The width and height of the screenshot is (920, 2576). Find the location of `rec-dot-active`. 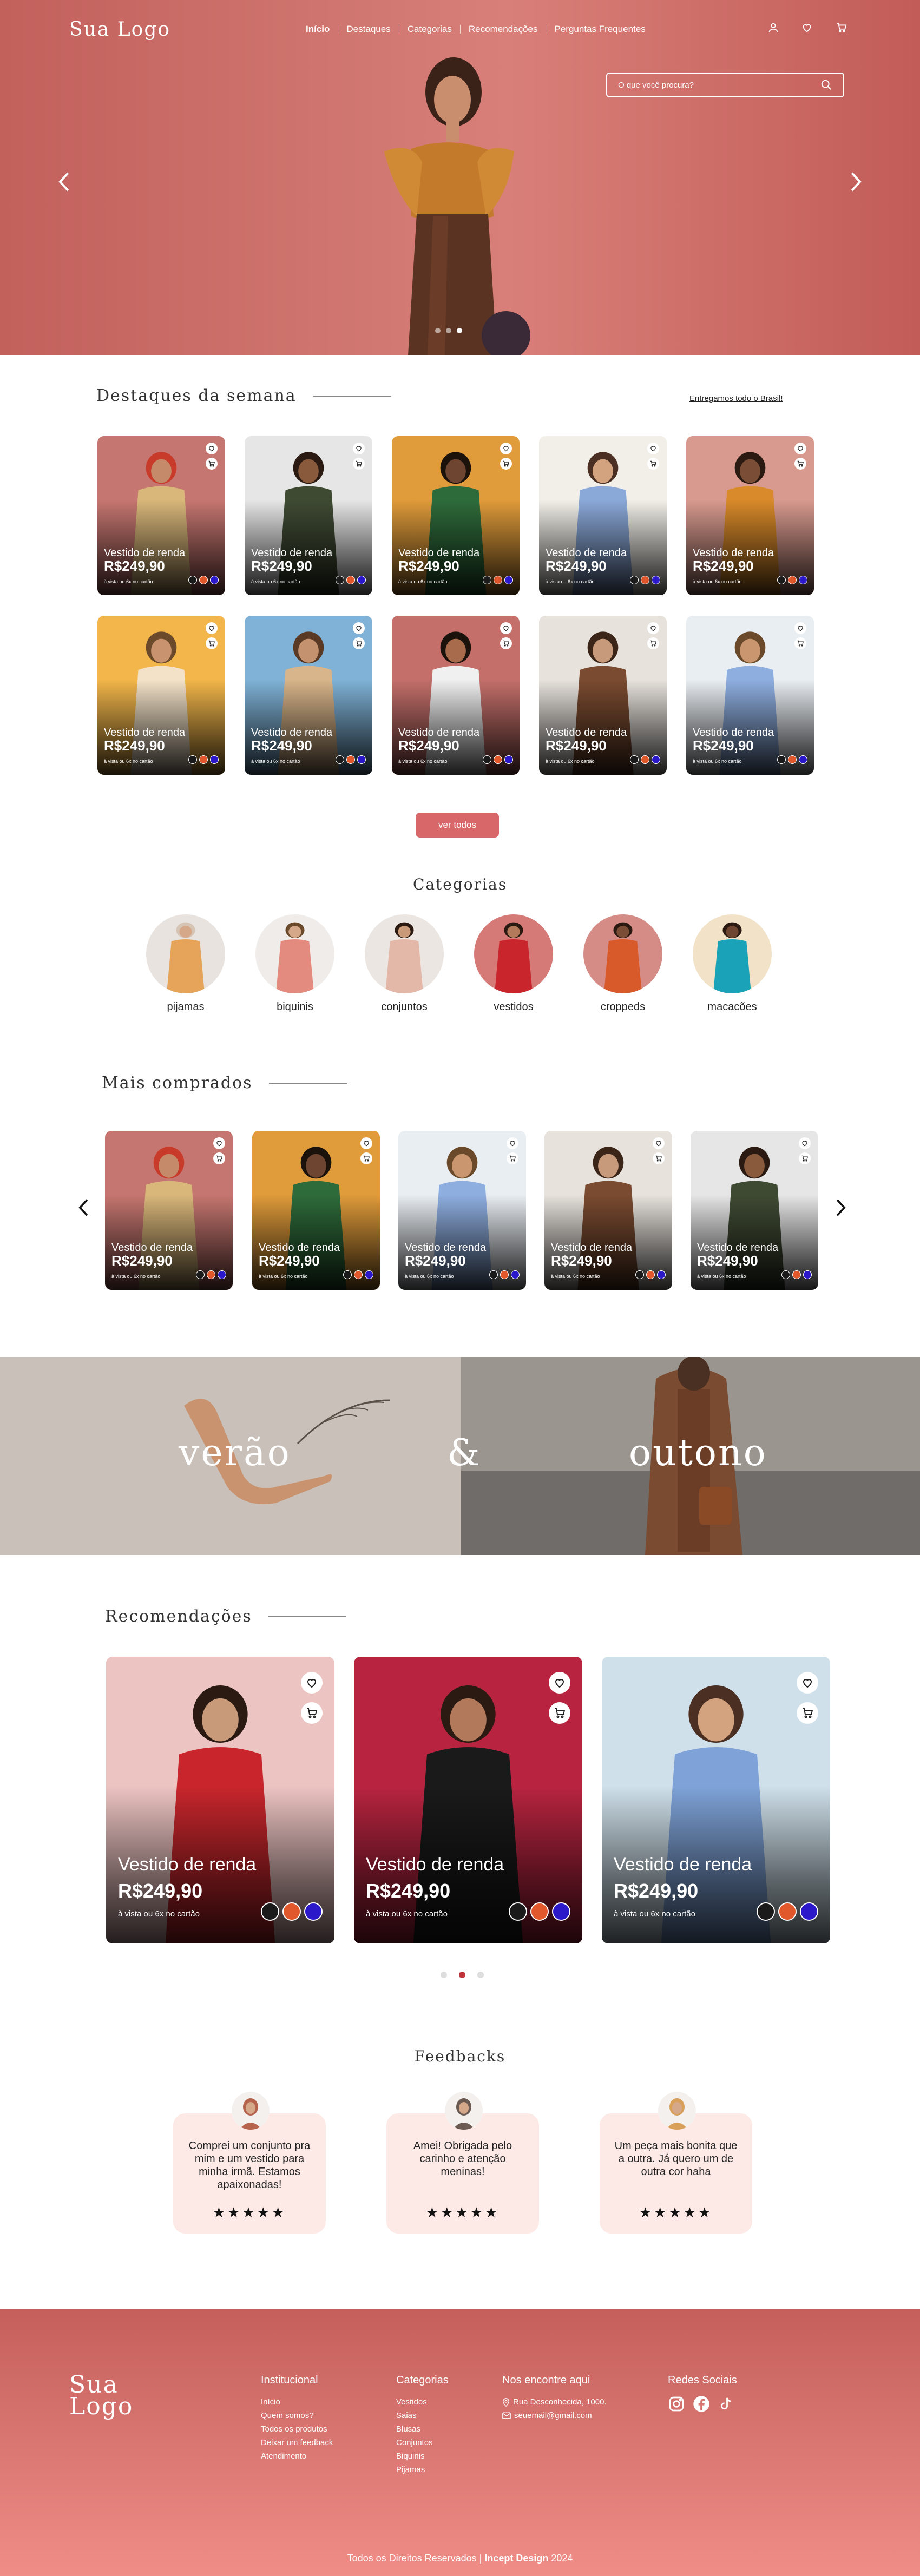

rec-dot-active is located at coordinates (462, 1975).